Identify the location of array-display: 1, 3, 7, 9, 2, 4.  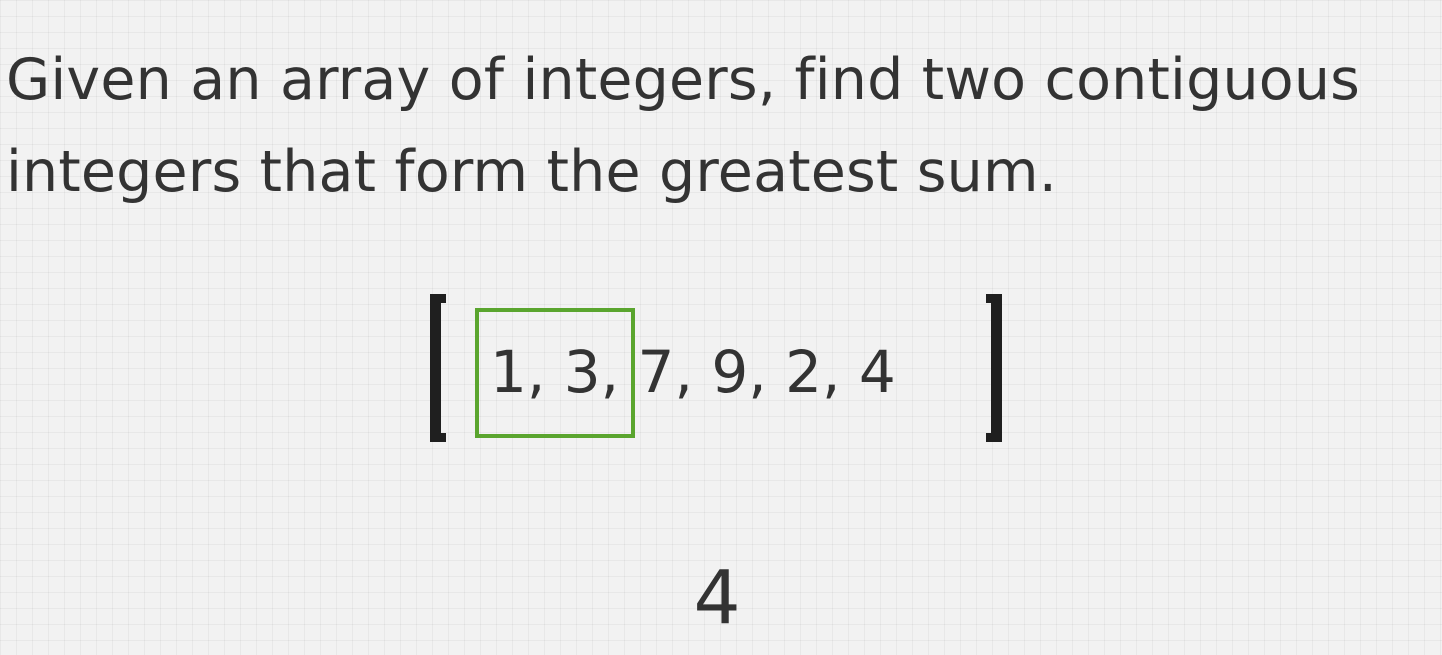
(716, 373).